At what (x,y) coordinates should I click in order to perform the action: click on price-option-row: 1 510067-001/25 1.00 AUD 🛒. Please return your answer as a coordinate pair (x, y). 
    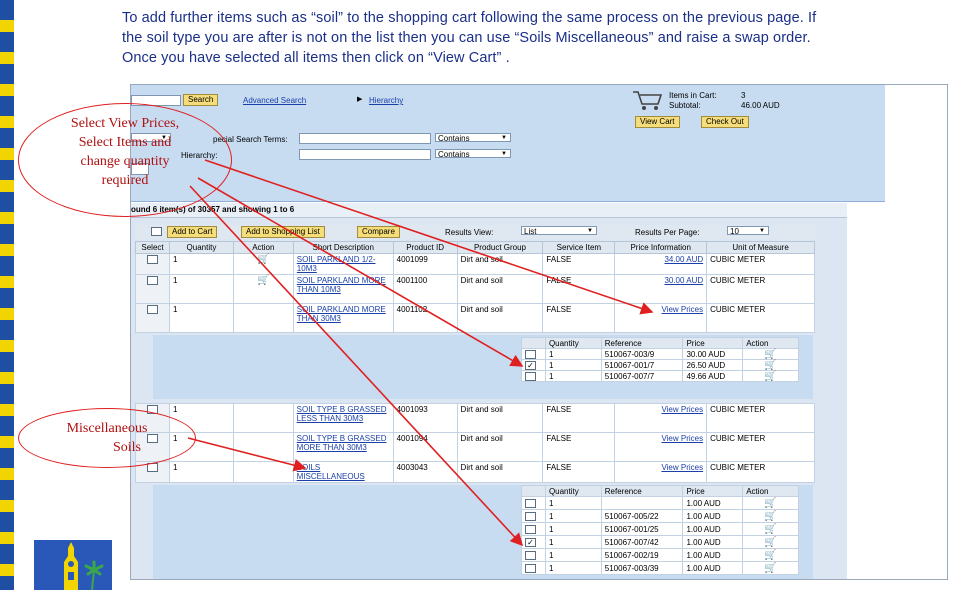
    Looking at the image, I should click on (660, 529).